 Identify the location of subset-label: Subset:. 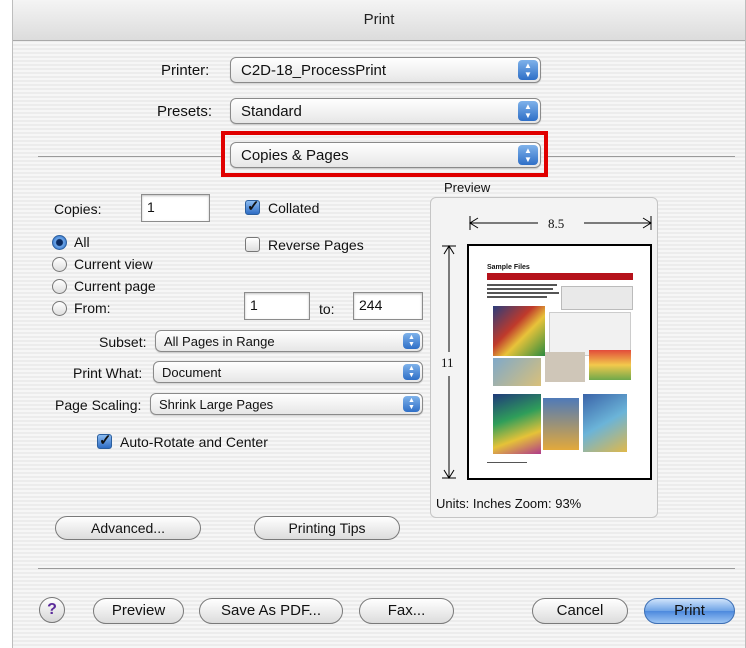
(123, 342).